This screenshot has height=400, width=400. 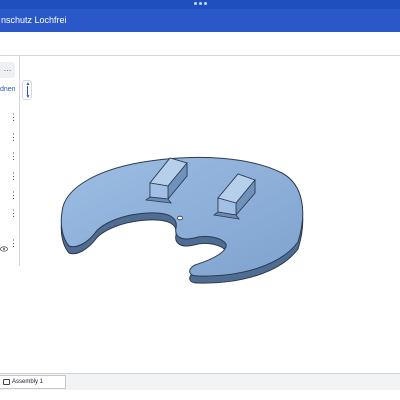 I want to click on feature-list-panel: … dnen ⋮ ⋮ ⋮ ⋮ ⋮ ⋮ ⋮, so click(x=10, y=161).